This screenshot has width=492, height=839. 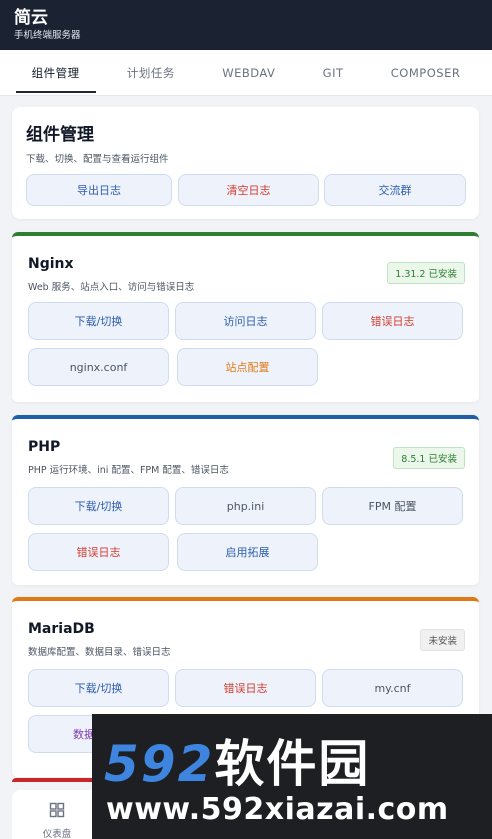 I want to click on clear-log-button: 清空日志, so click(x=248, y=190).